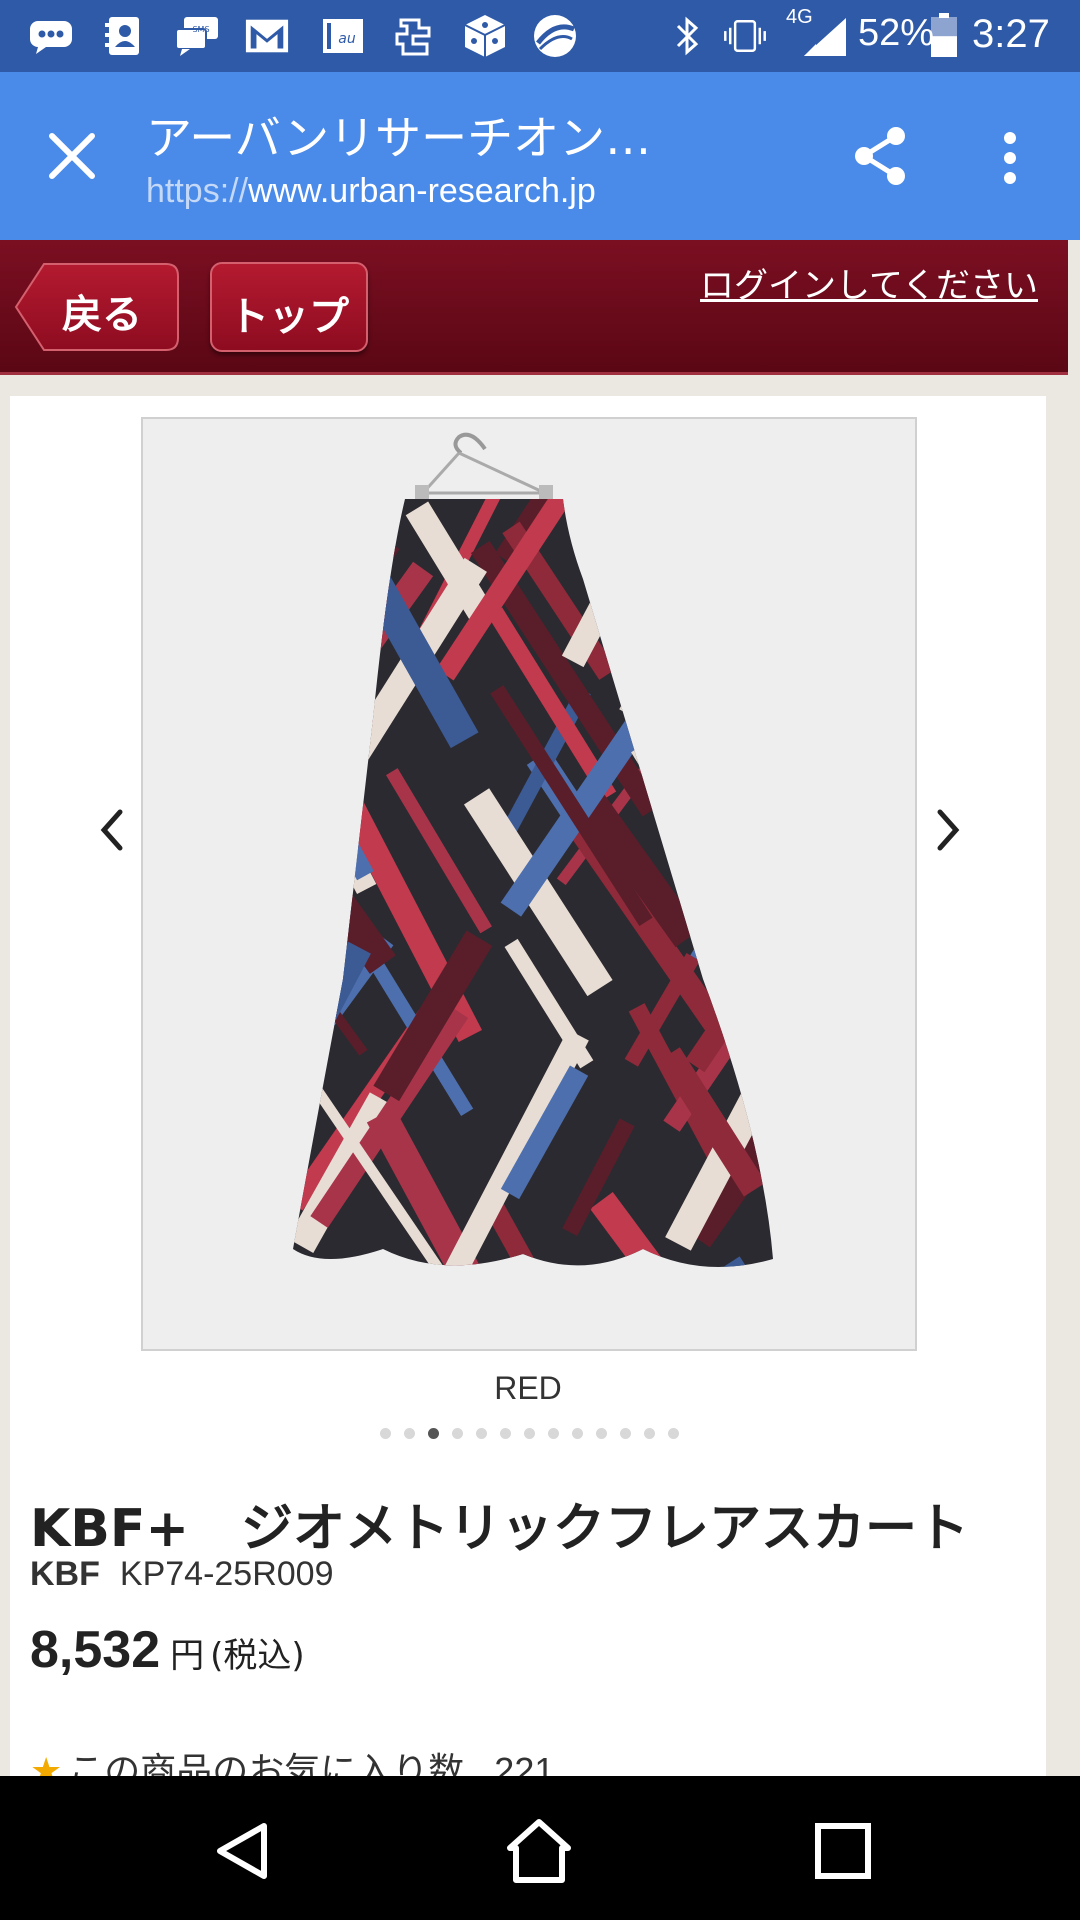 The height and width of the screenshot is (1920, 1080). What do you see at coordinates (200, 29) in the screenshot?
I see `svg-text: SMS` at bounding box center [200, 29].